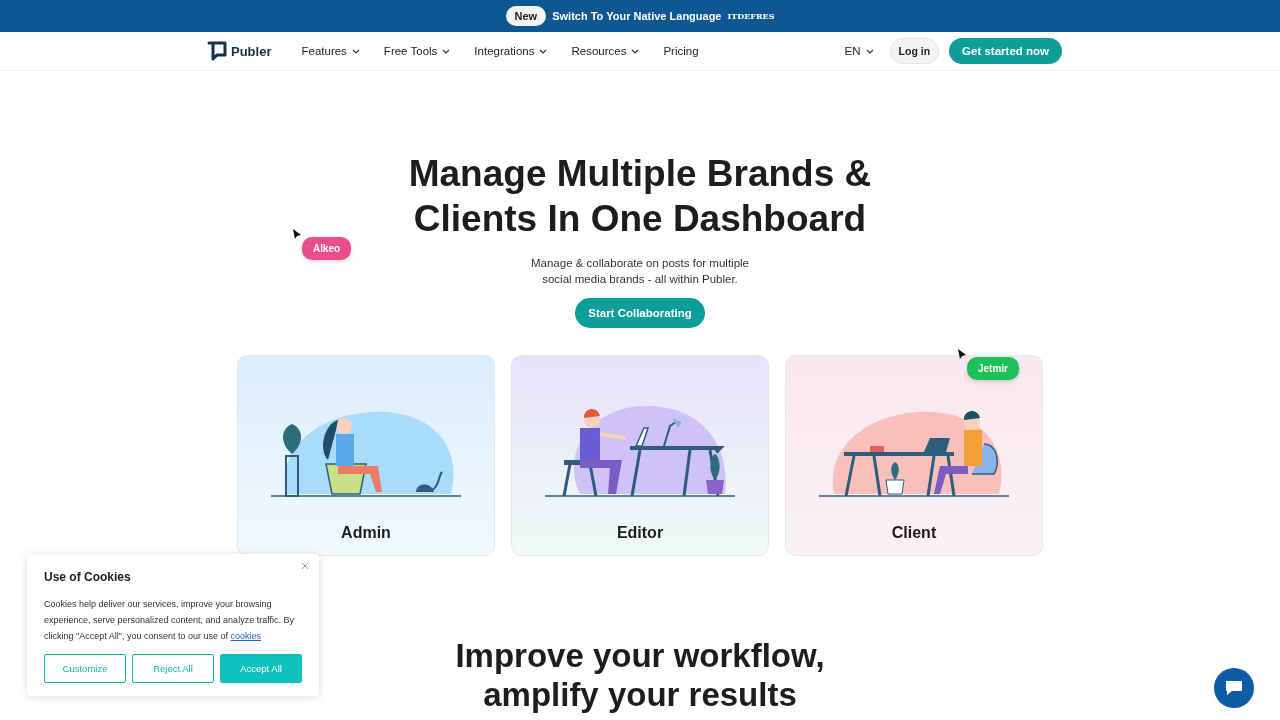 Image resolution: width=1280 pixels, height=720 pixels. I want to click on announcement-banner: New Switch To Your Native Language ITDEFRES, so click(640, 16).